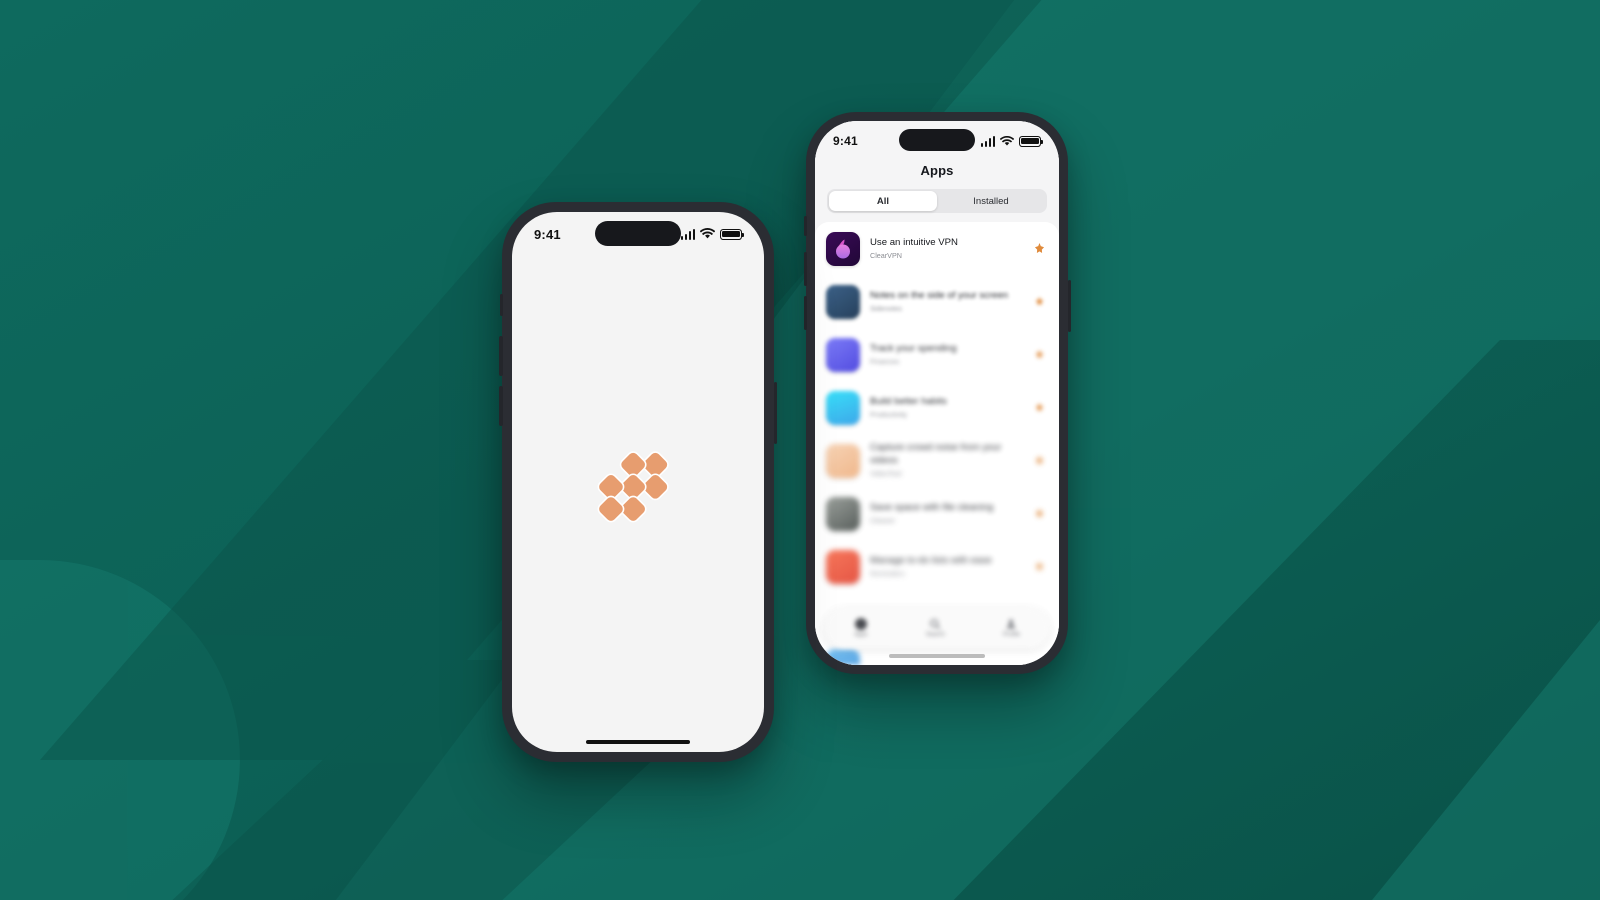 The width and height of the screenshot is (1600, 900). Describe the element at coordinates (860, 623) in the screenshot. I see `apps-grid-icon` at that location.